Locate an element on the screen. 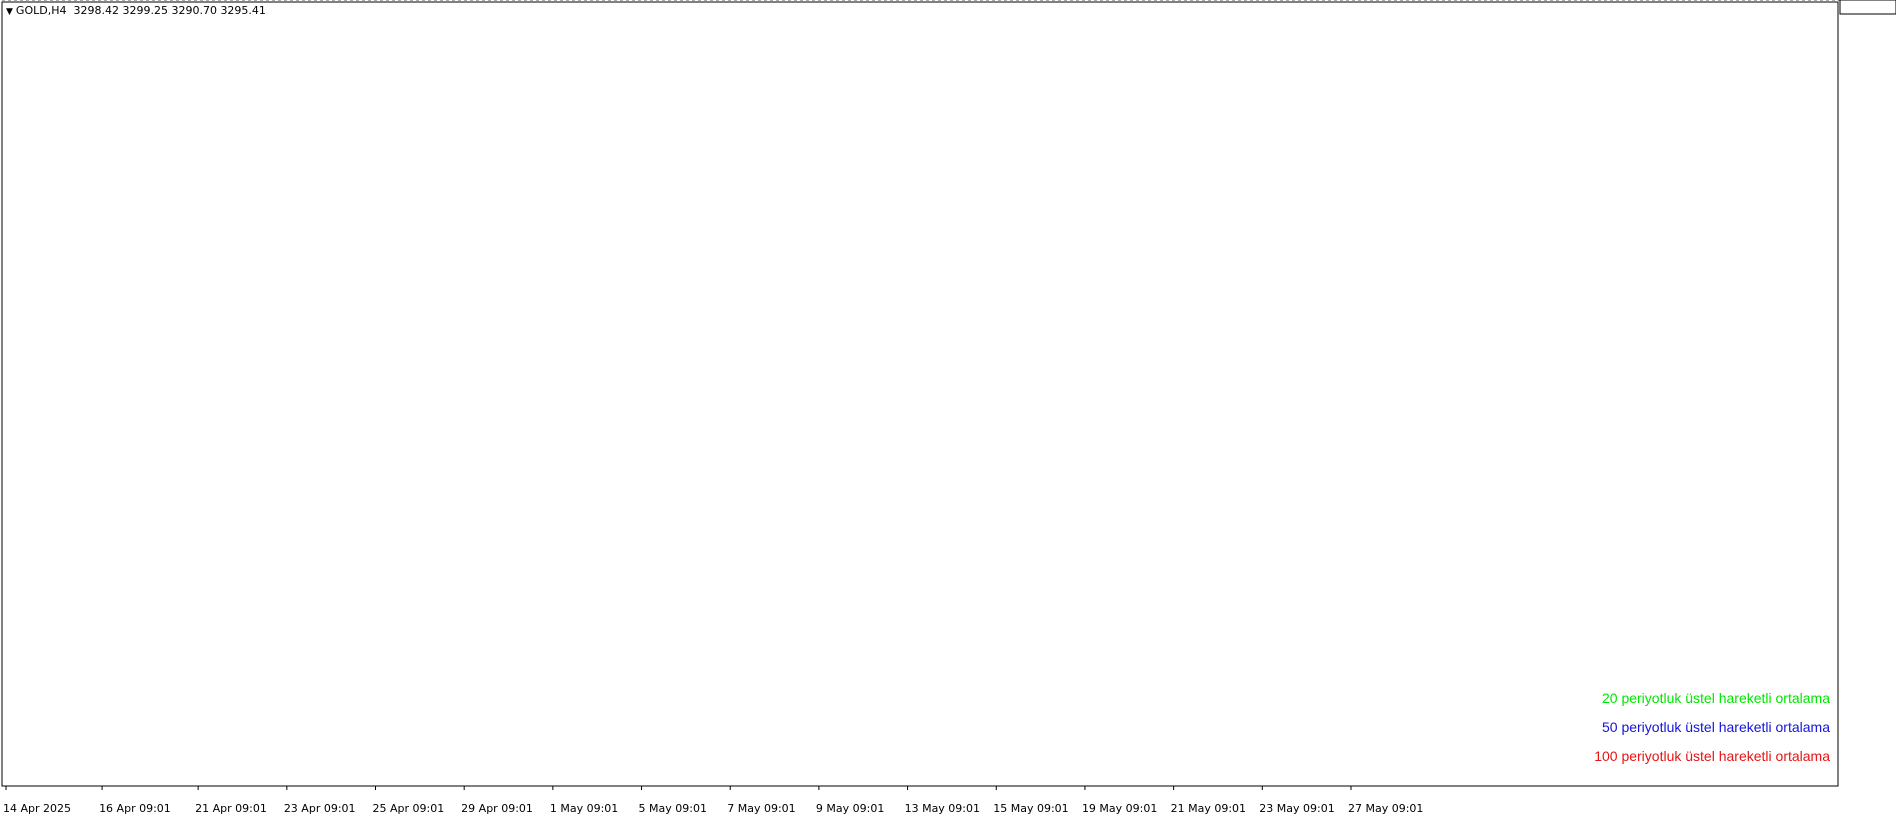 This screenshot has height=820, width=1896. legend-ema20: 20 periyotluk üstel hareketli ortalama is located at coordinates (1715, 698).